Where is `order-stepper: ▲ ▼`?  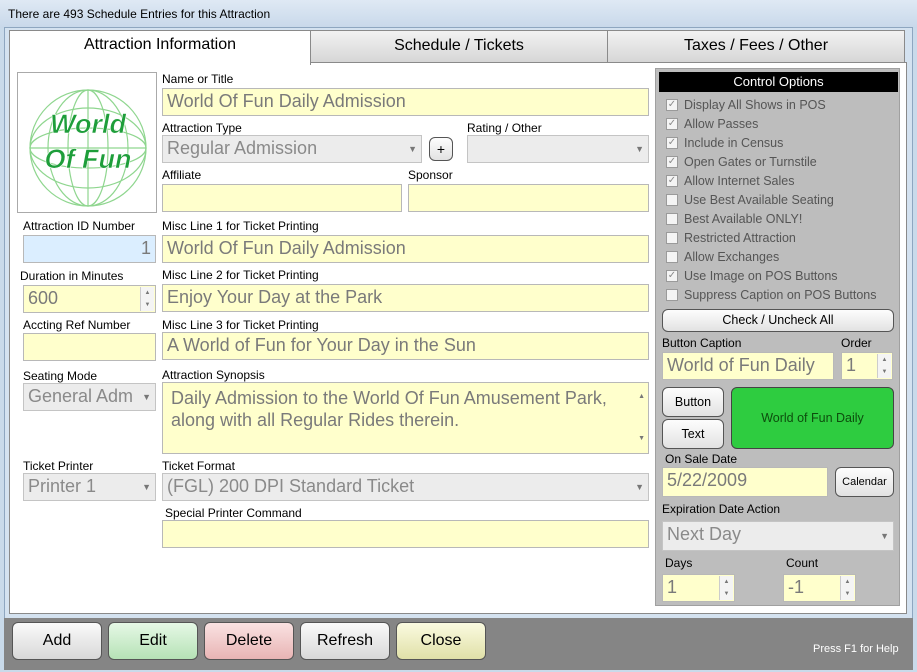
order-stepper: ▲ ▼ is located at coordinates (884, 366).